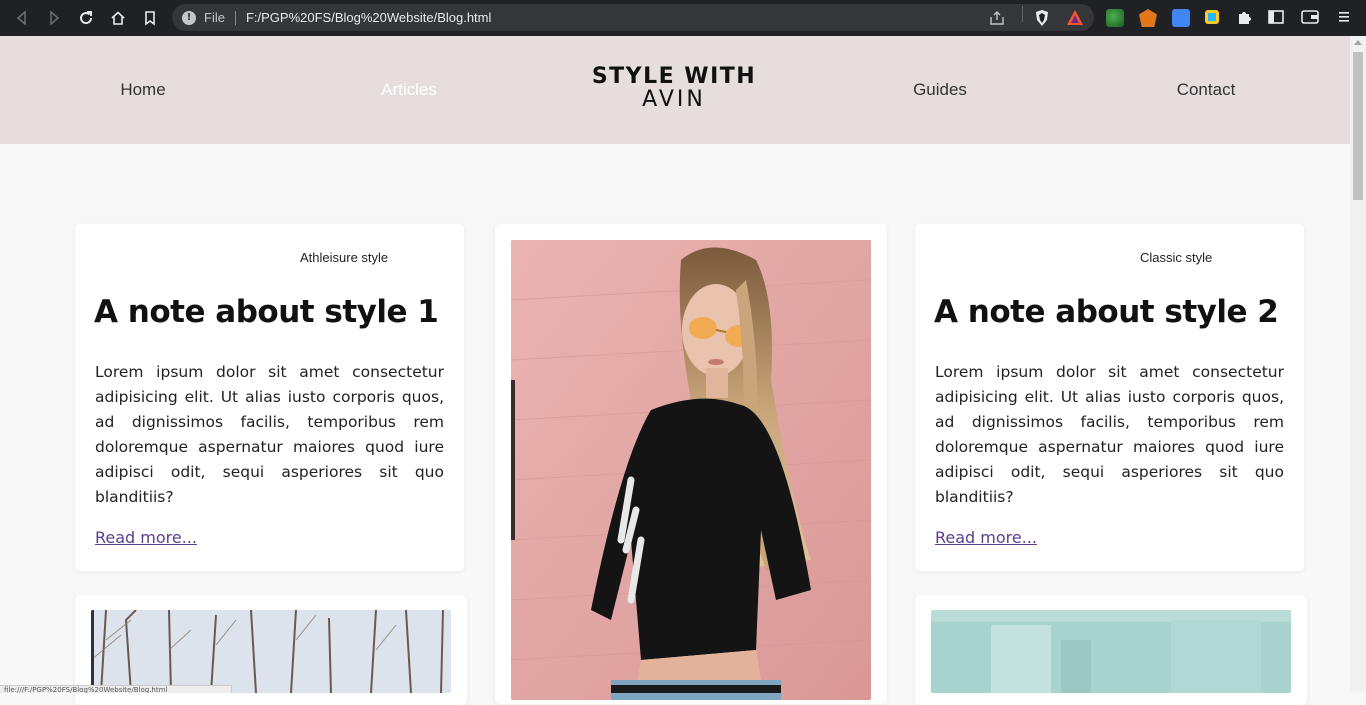  Describe the element at coordinates (214, 17) in the screenshot. I see `address-scheme-label: File` at that location.